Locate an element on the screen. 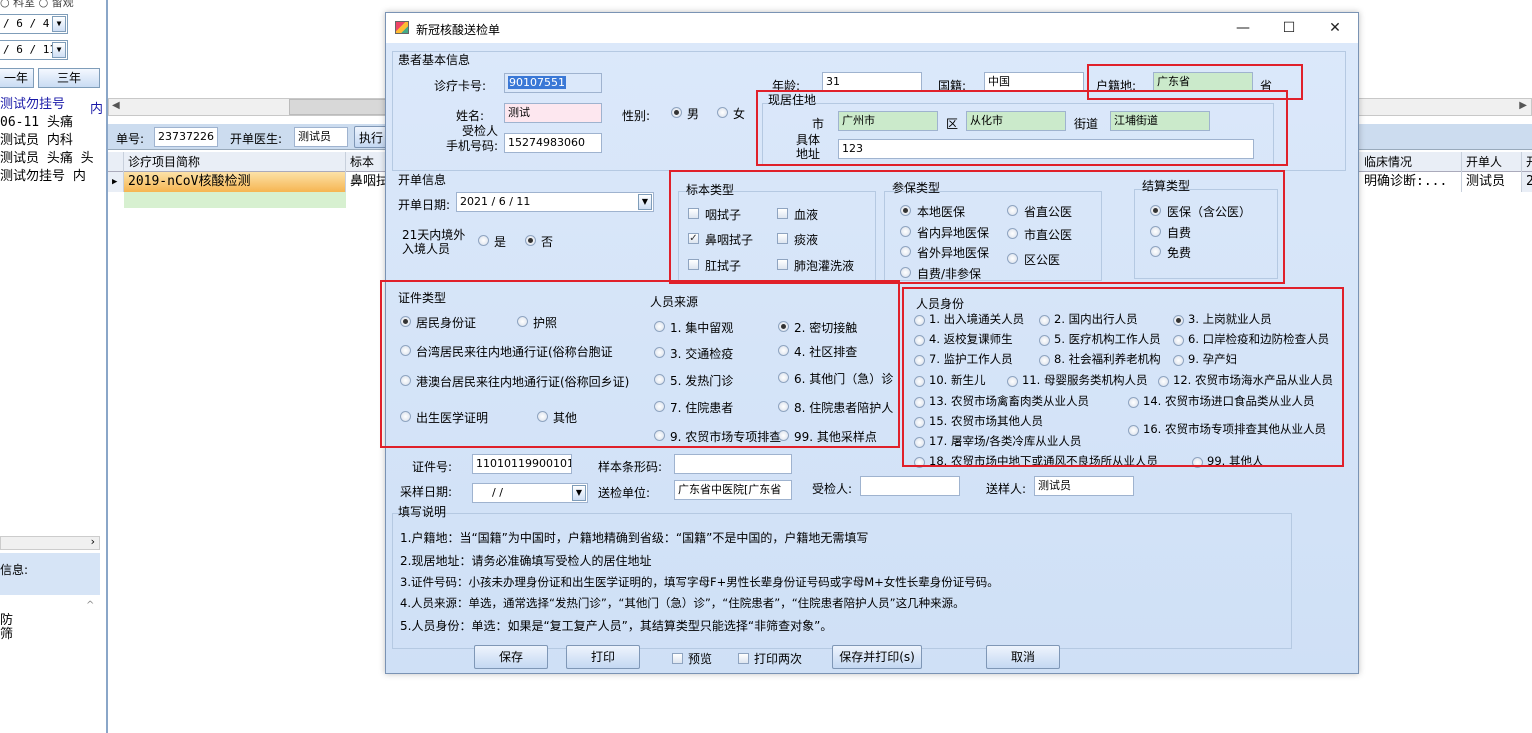  male-radio is located at coordinates (676, 112).